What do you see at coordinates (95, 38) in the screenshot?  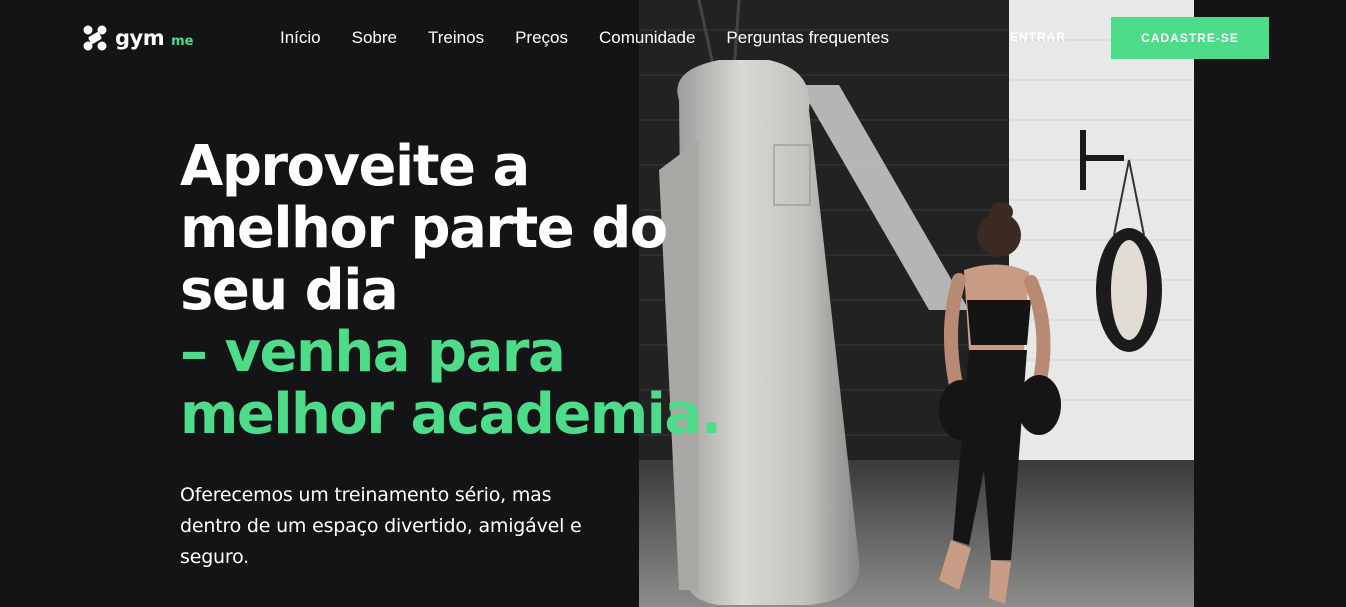 I see `logo-icon` at bounding box center [95, 38].